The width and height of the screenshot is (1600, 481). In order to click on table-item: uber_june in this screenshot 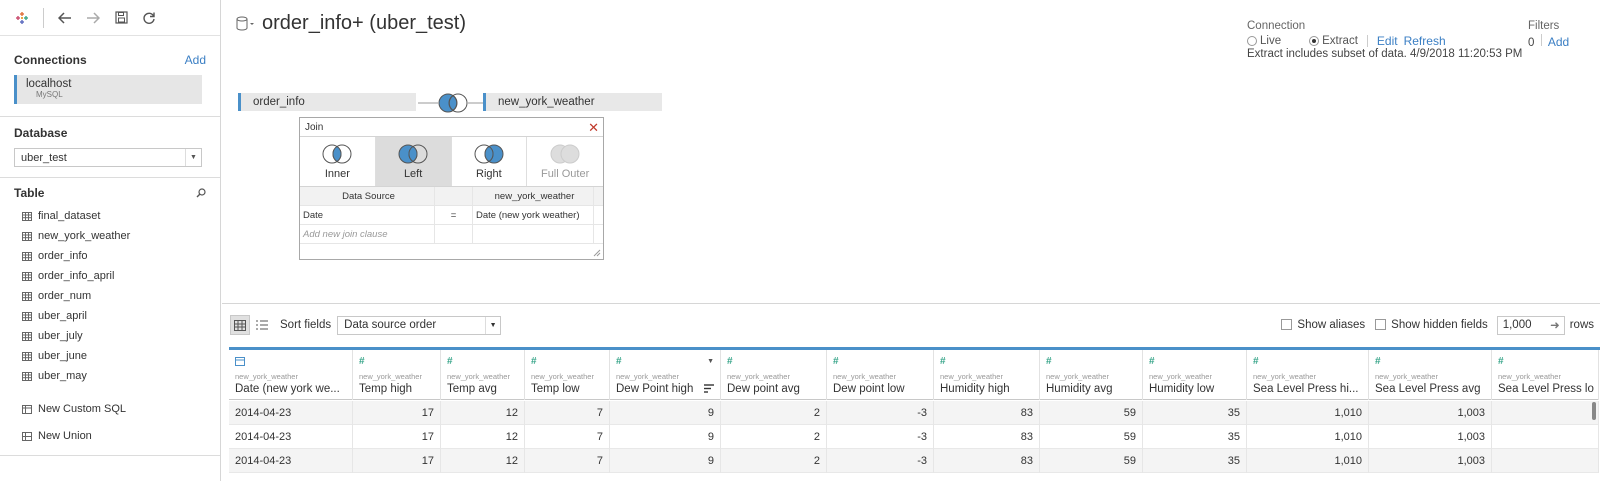, I will do `click(110, 356)`.